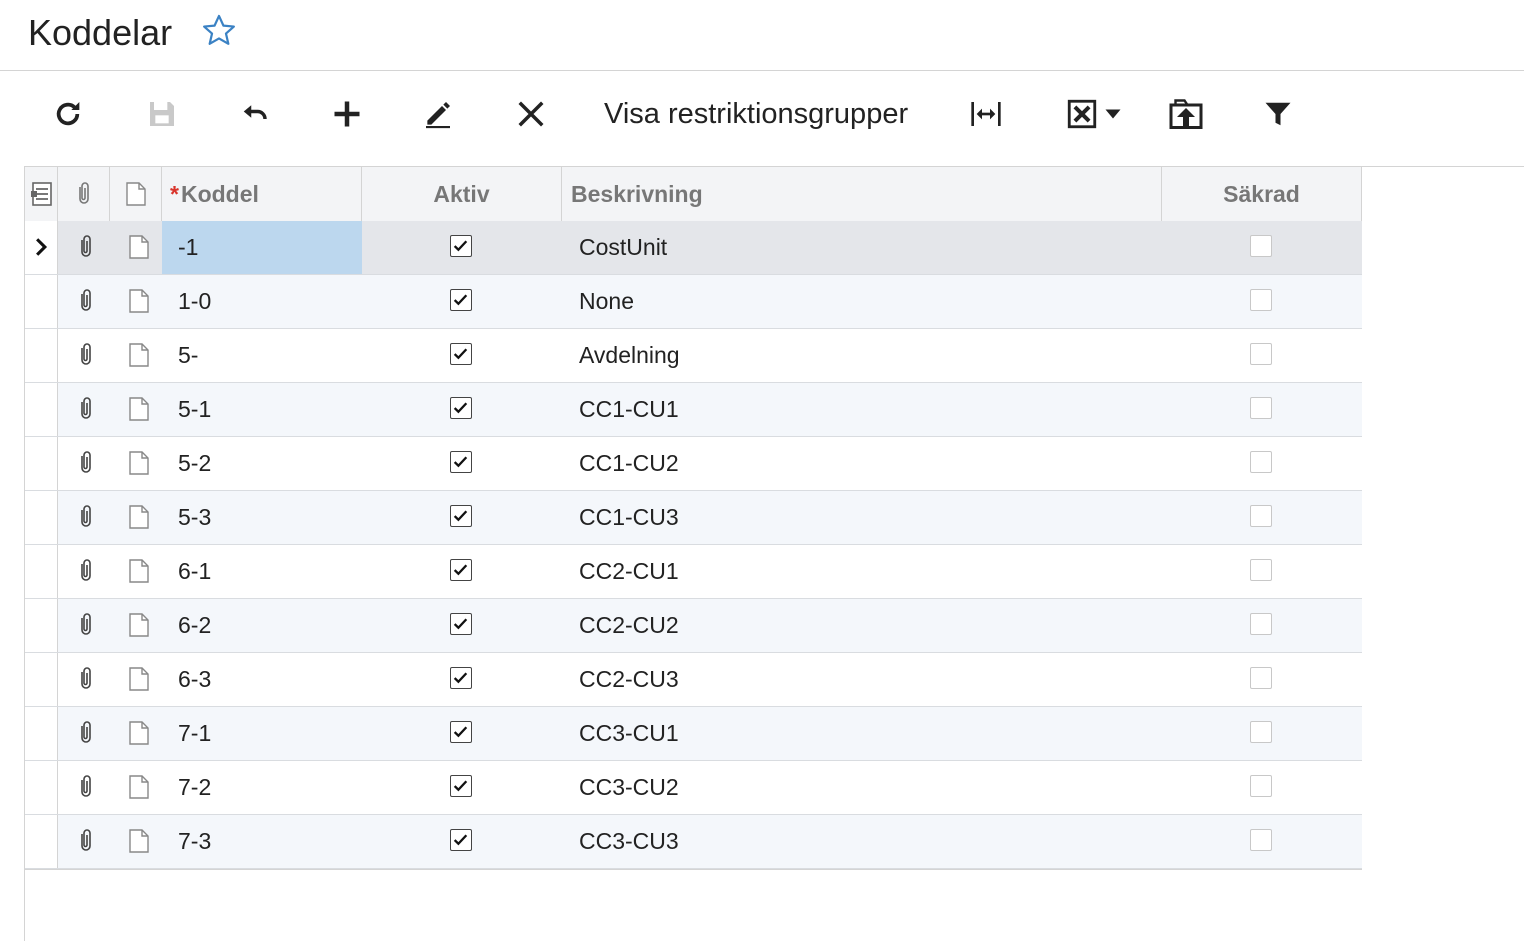 Image resolution: width=1524 pixels, height=941 pixels. I want to click on koddel-cell: -1, so click(262, 247).